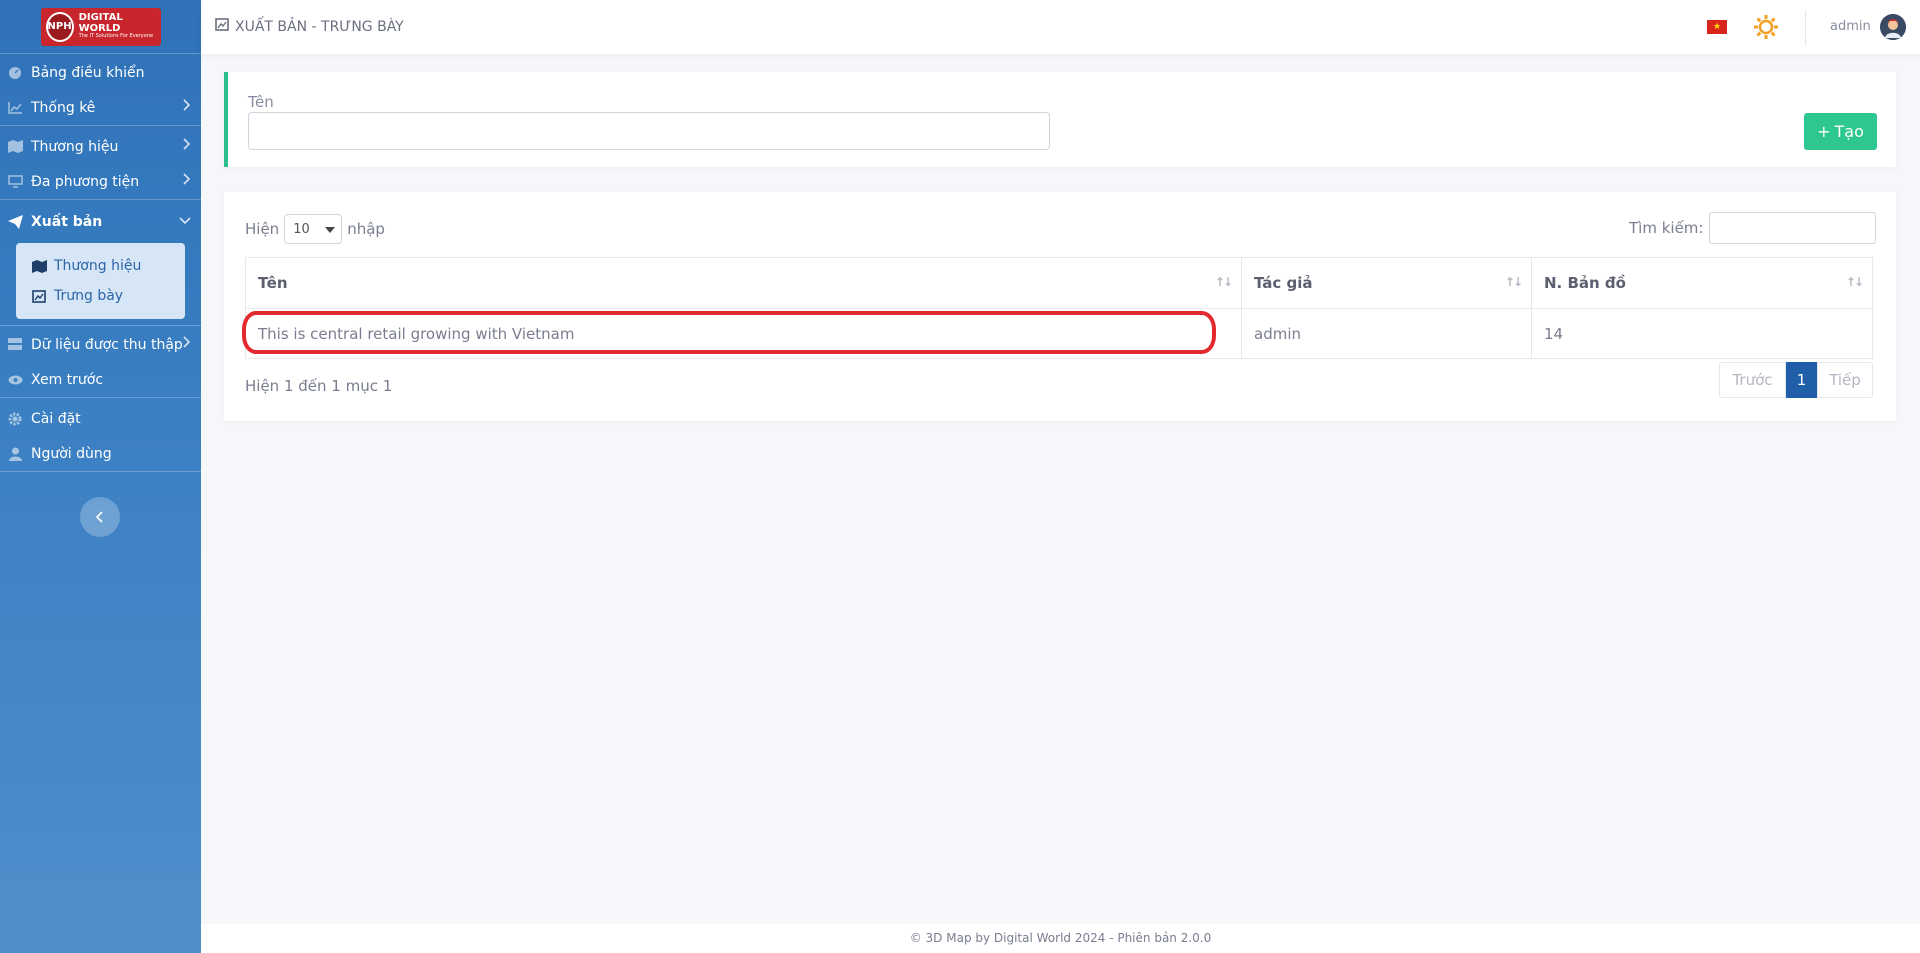 The width and height of the screenshot is (1920, 953). I want to click on theme-toggle-icon, so click(1766, 29).